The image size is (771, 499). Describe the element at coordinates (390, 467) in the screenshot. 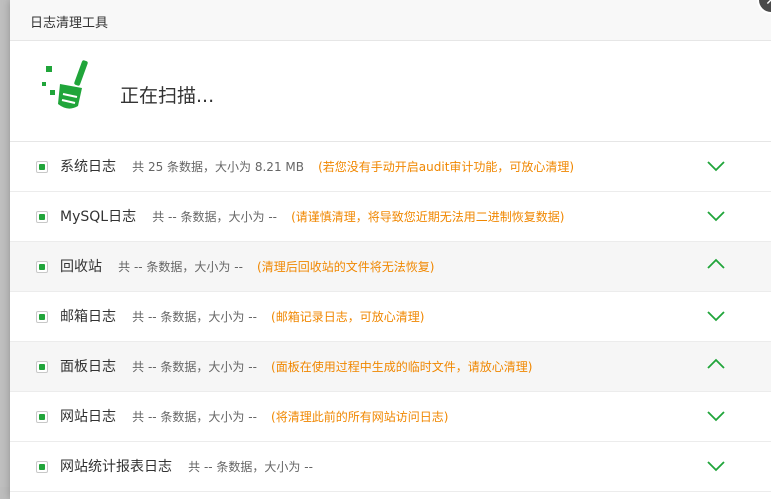

I see `log-row-site-stats: 网站统计报表日志 共 -- 条数据，大小为 --` at that location.